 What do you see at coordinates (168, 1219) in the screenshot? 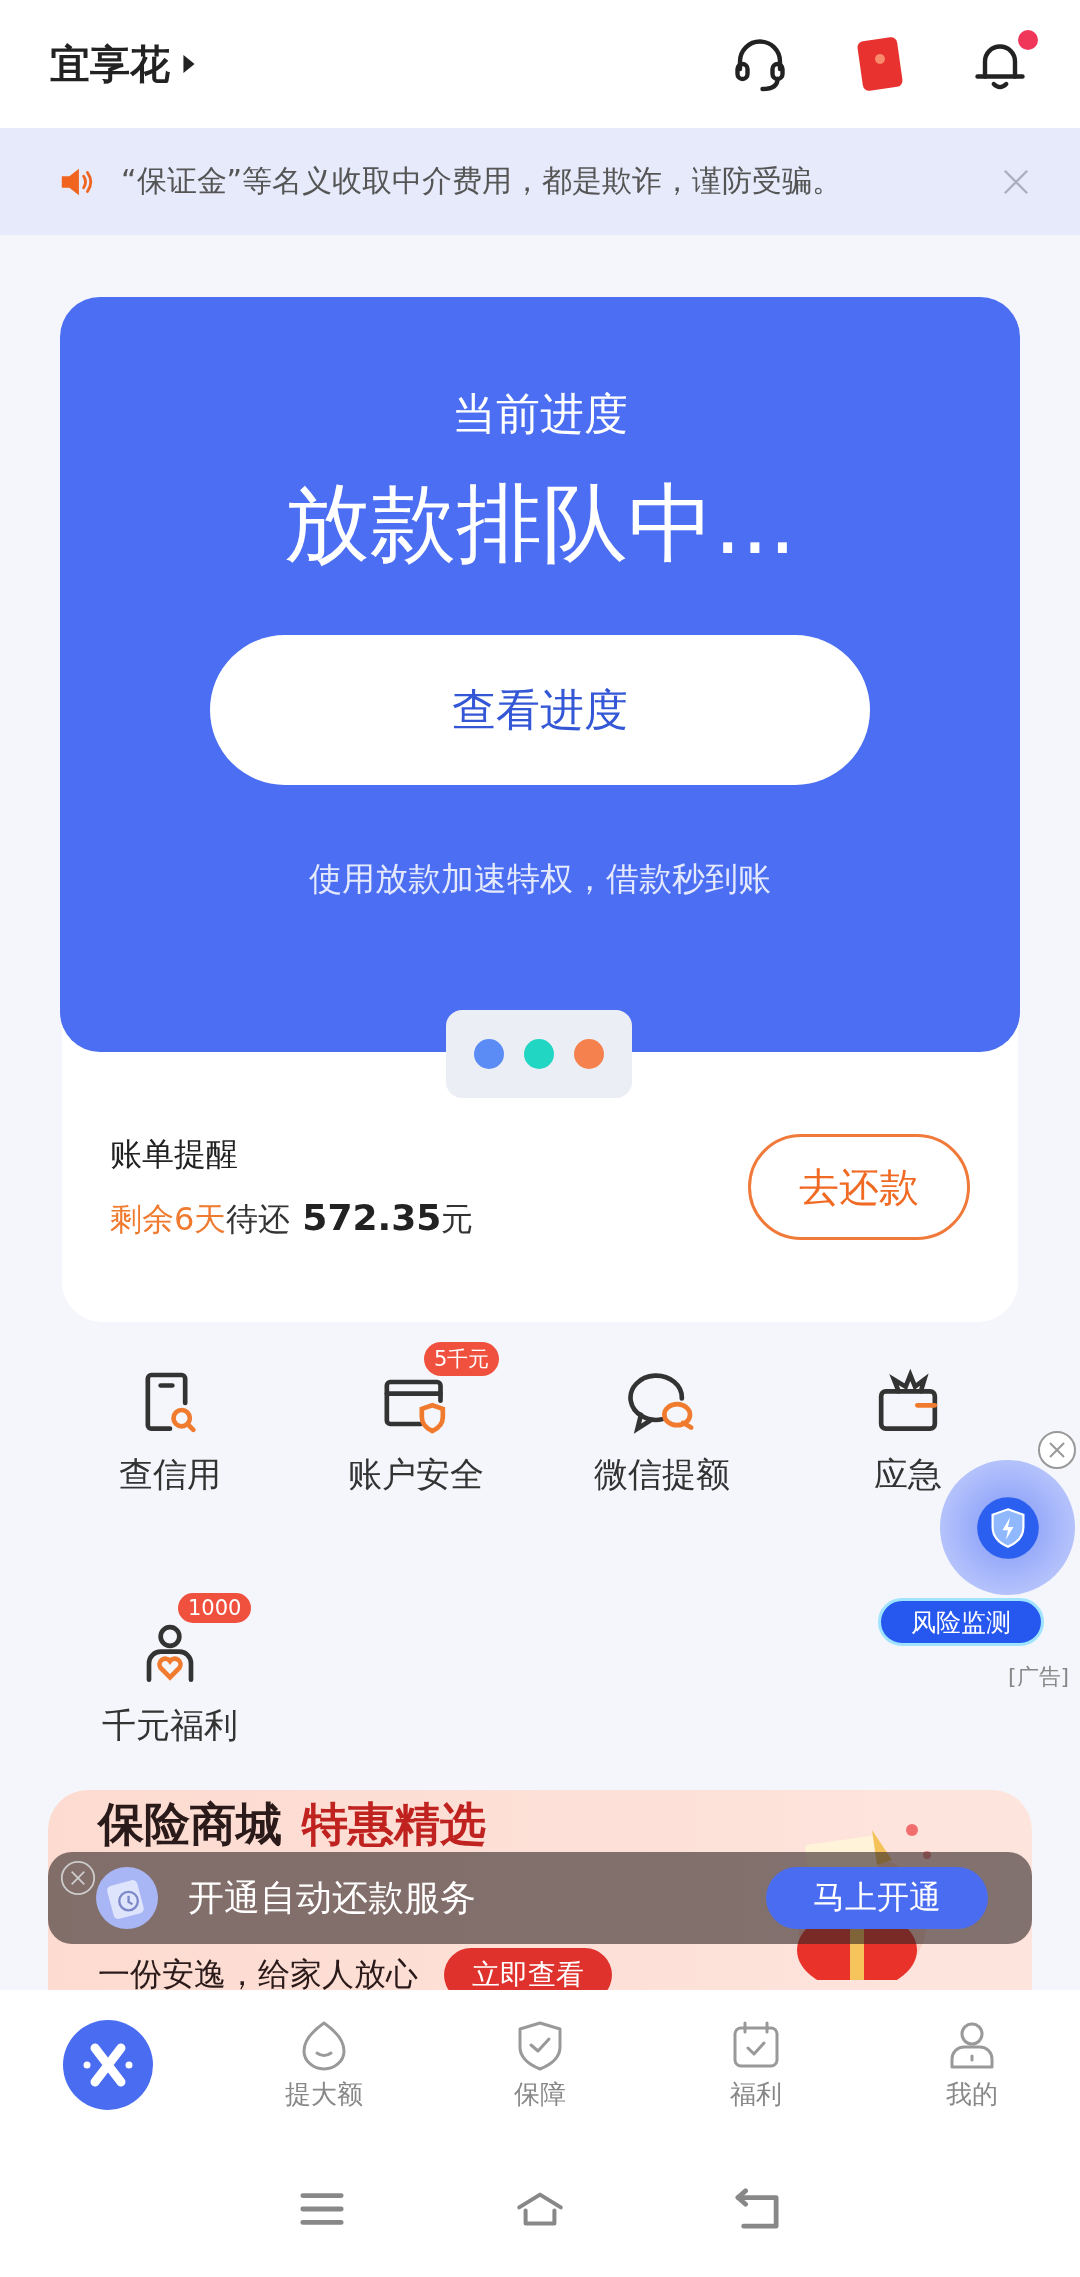
I see `days-remaining: 剩余6天` at bounding box center [168, 1219].